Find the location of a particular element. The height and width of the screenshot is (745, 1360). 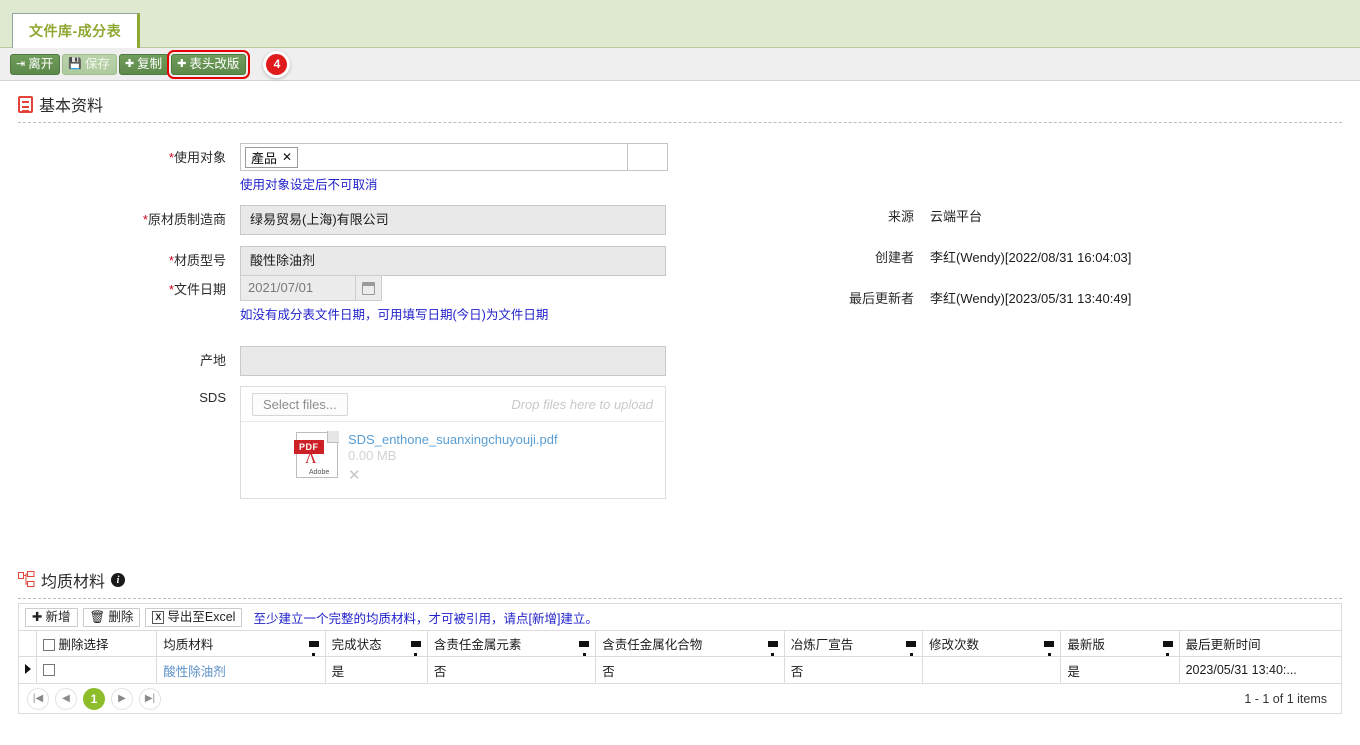

tab-document-library-composition: 文件库-成分表 is located at coordinates (76, 30).